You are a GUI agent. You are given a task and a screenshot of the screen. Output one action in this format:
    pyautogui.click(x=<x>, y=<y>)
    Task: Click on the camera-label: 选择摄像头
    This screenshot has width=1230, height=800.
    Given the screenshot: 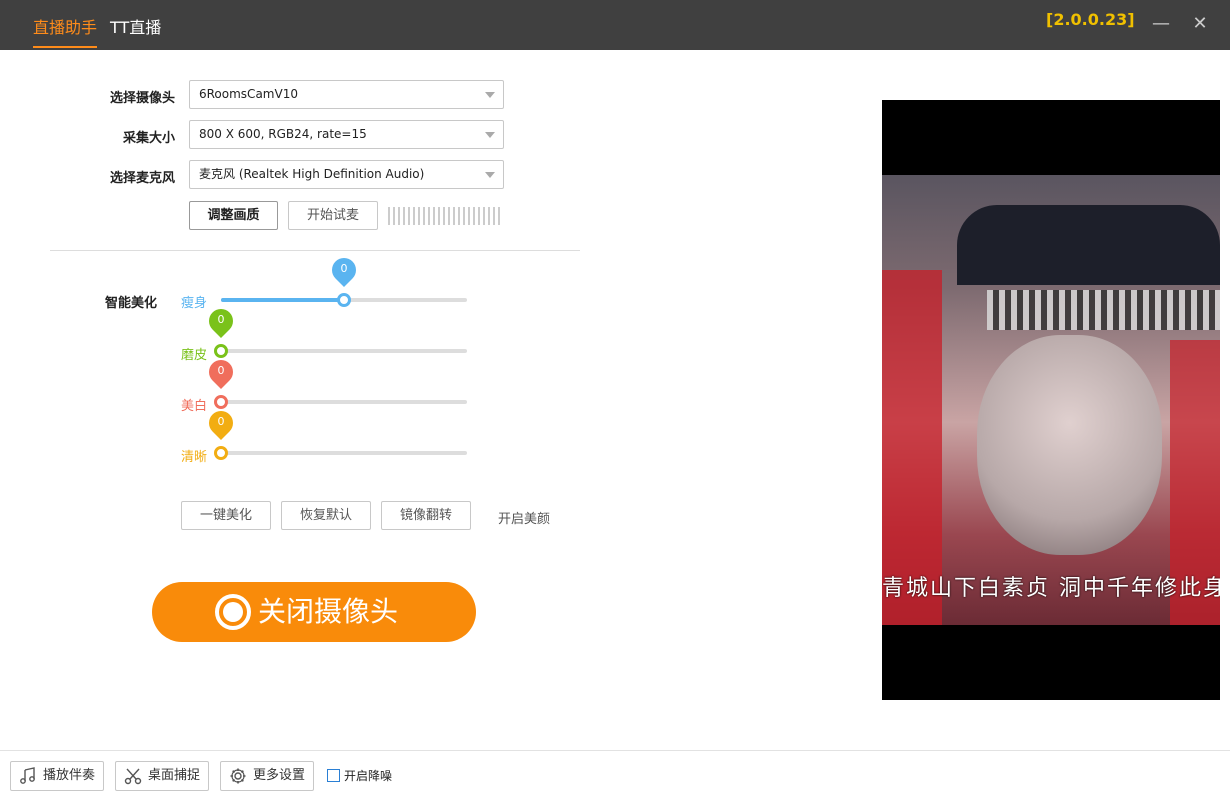 What is the action you would take?
    pyautogui.click(x=142, y=98)
    